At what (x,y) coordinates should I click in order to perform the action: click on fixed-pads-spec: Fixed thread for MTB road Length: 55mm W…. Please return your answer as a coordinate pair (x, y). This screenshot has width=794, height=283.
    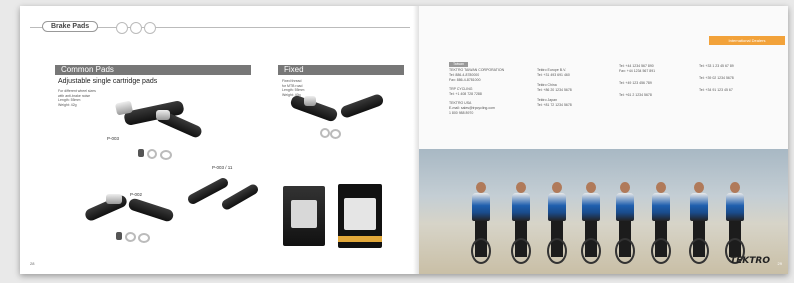
    Looking at the image, I should click on (293, 88).